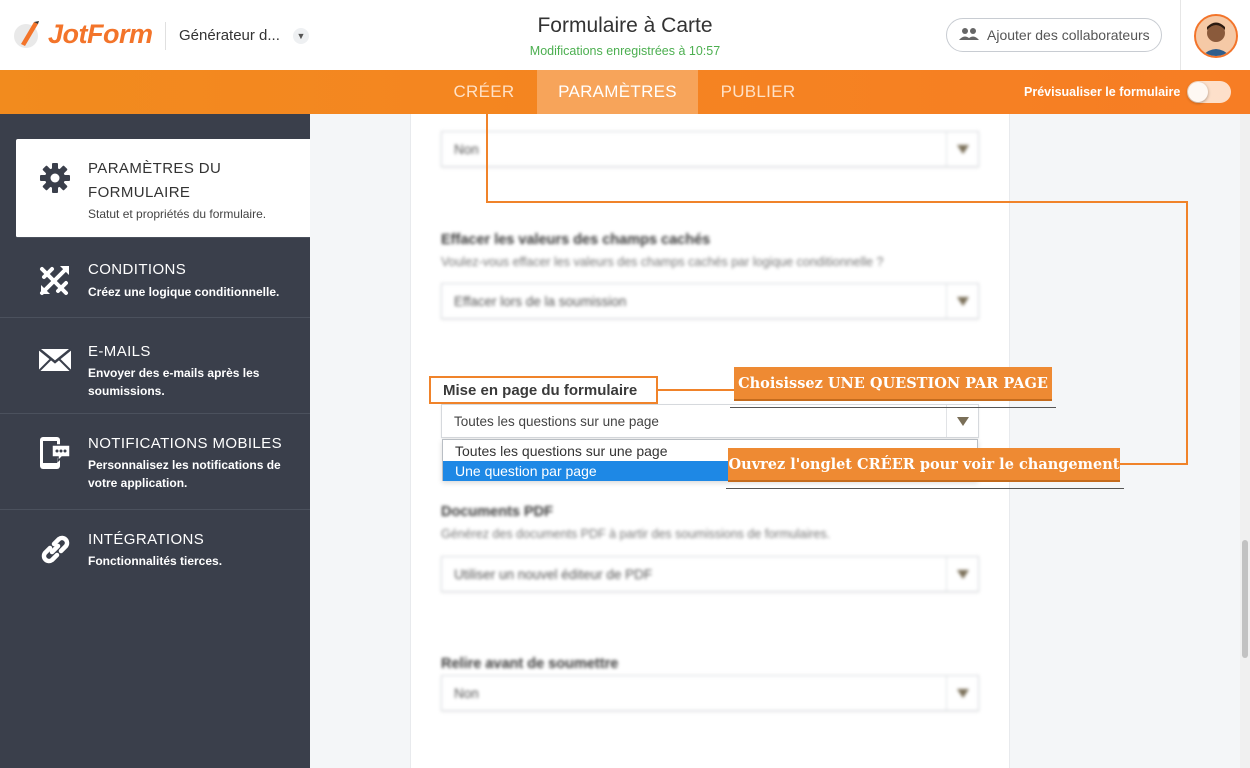 The image size is (1250, 768). What do you see at coordinates (55, 280) in the screenshot?
I see `conditions-icon` at bounding box center [55, 280].